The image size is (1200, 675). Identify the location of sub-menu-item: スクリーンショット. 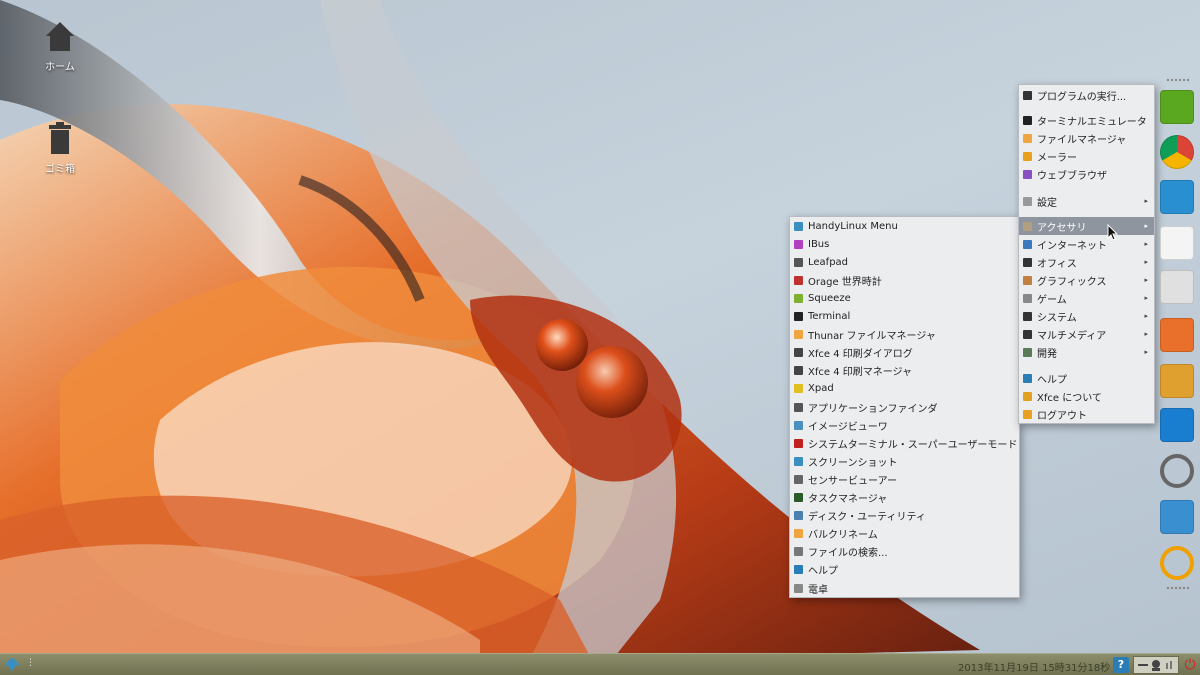
(904, 461).